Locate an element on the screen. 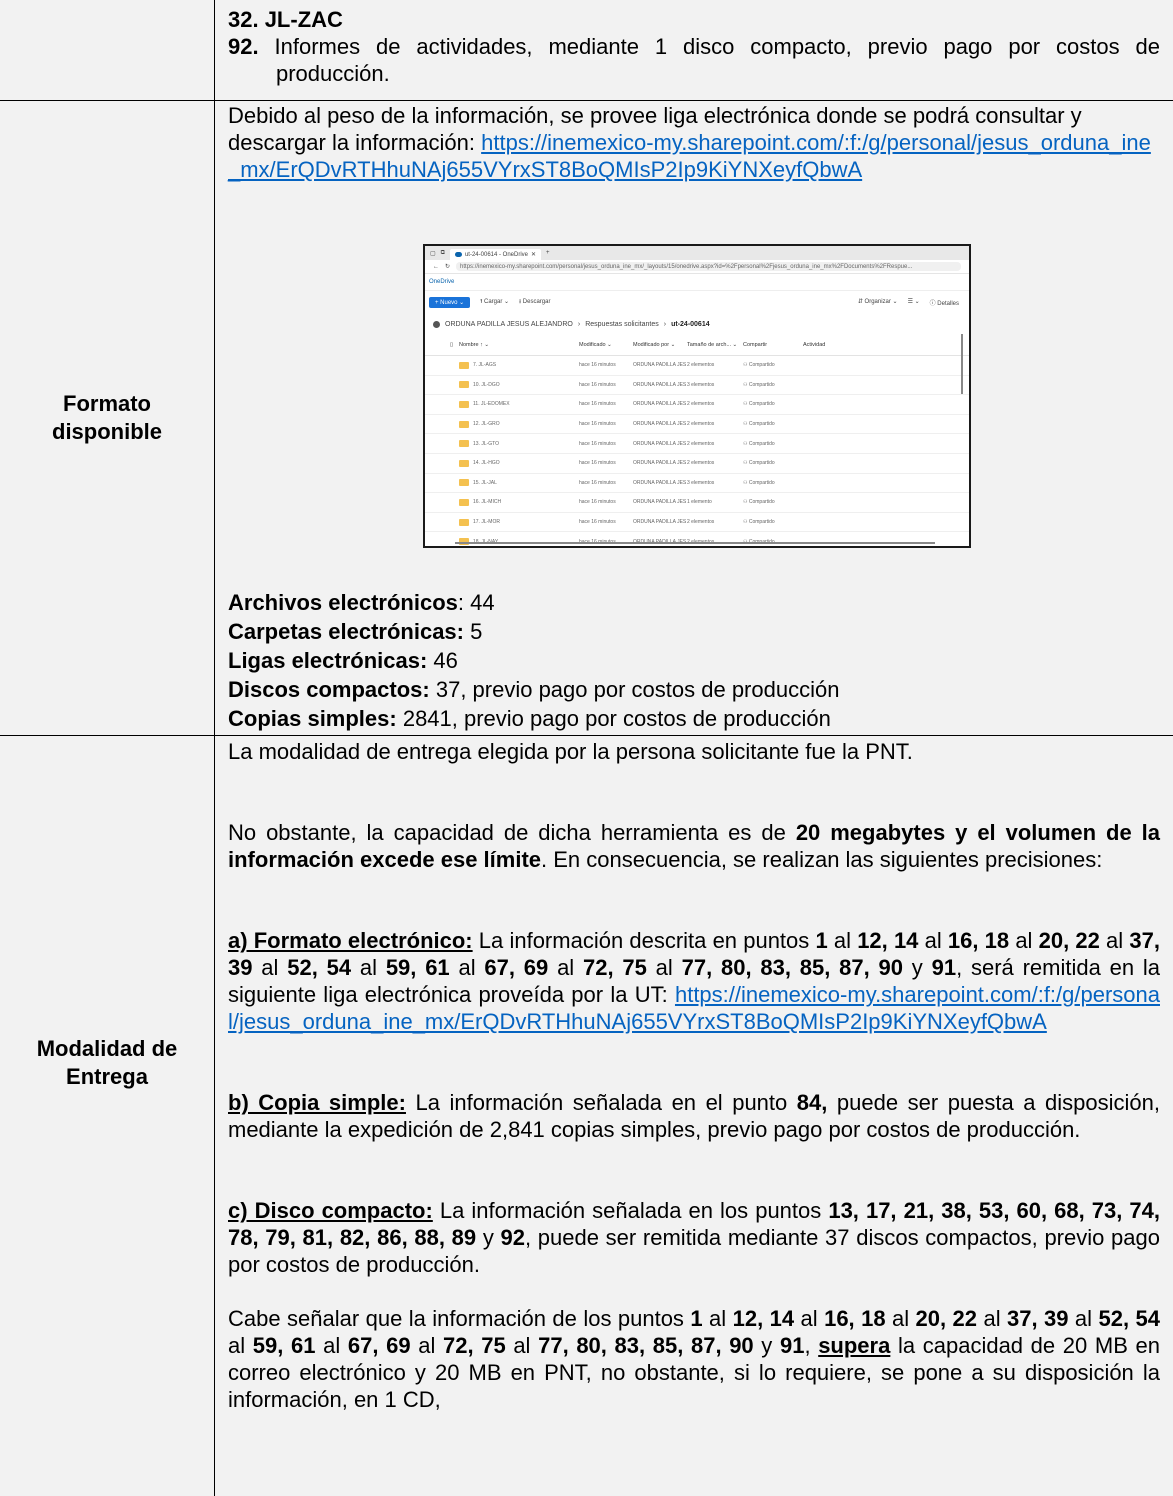  file-name-cell: 15. JL-JAL is located at coordinates (519, 483).